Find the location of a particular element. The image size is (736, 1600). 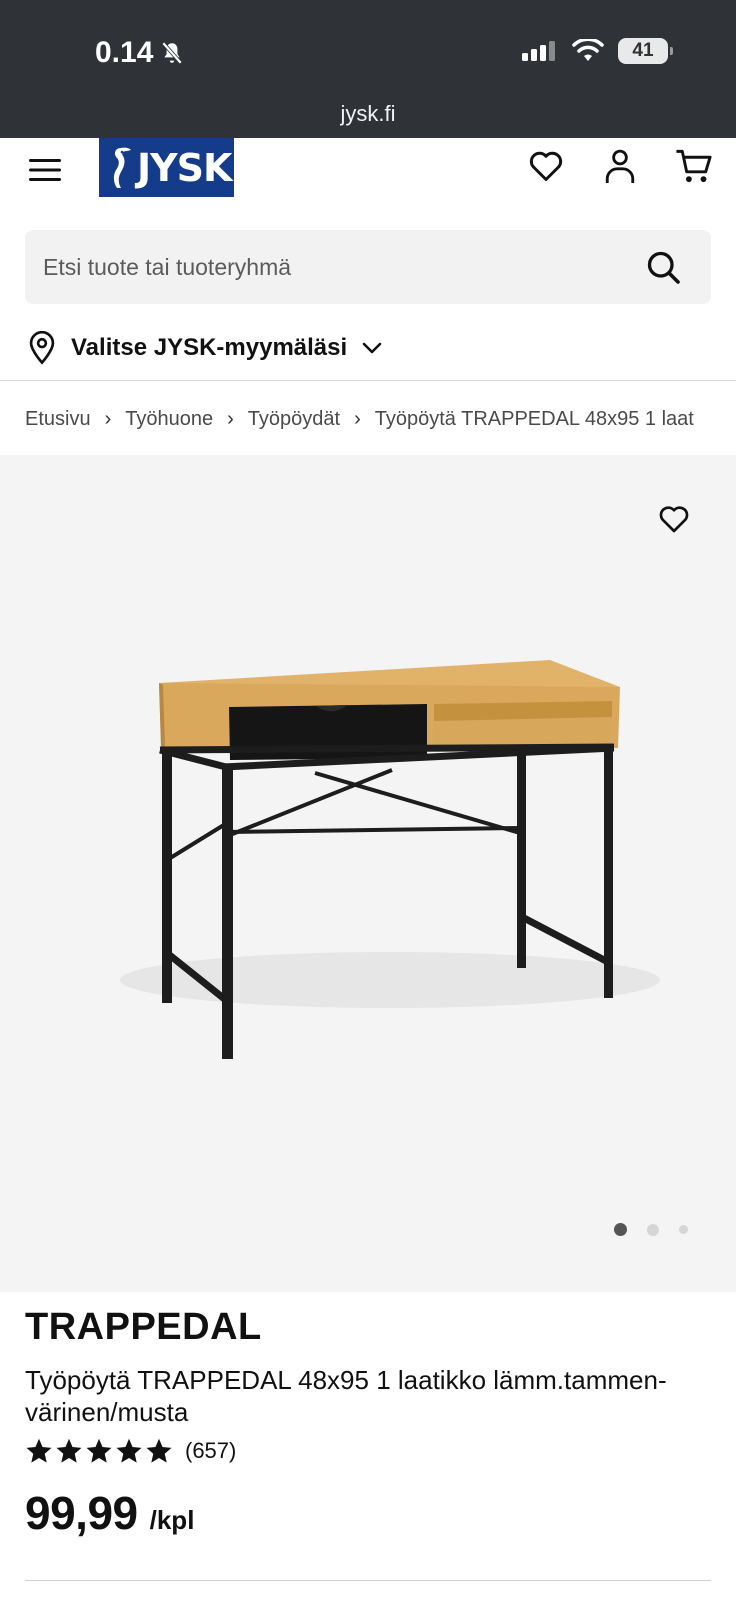

search-button is located at coordinates (663, 267).